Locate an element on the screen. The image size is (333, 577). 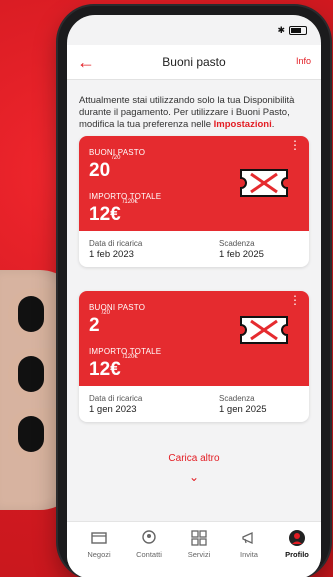
tab-bar: Negozi Contatti Servizi Invita Profilo is located at coordinates (194, 549).